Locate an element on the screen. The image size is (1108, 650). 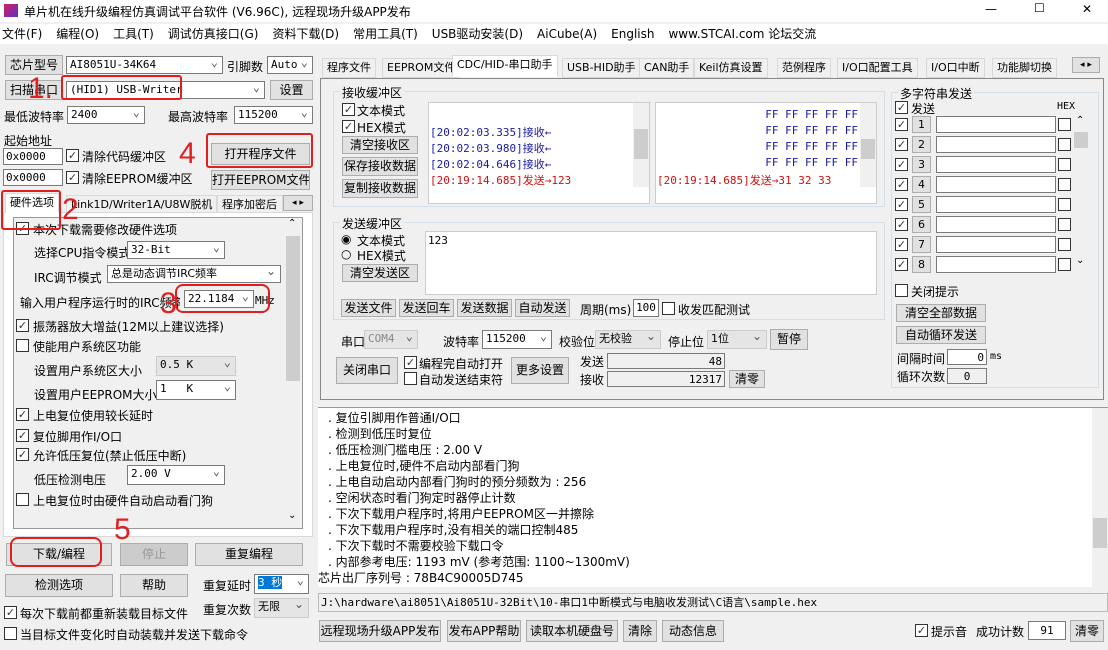
chip-model-select: AI8051U-34K64 is located at coordinates (144, 65).